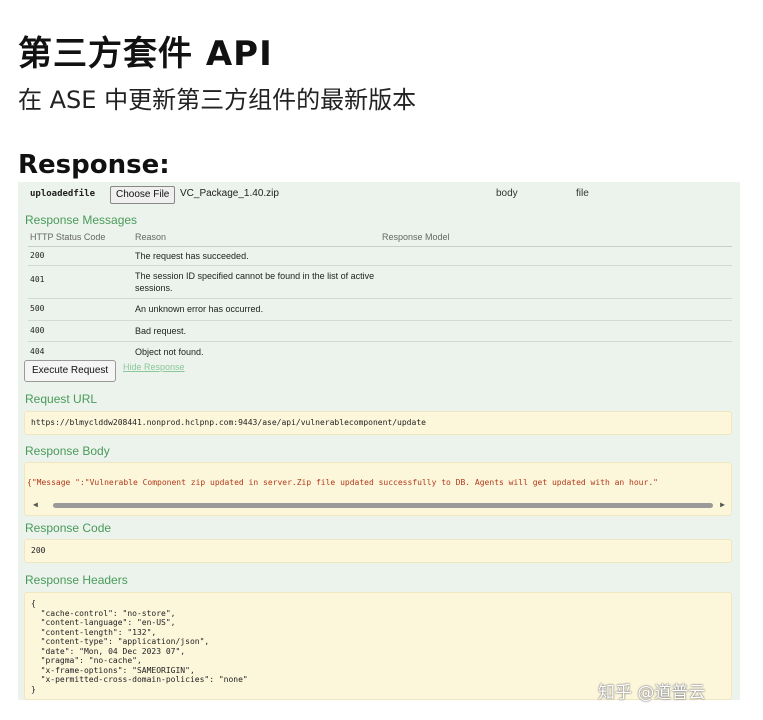 This screenshot has height=720, width=763. I want to click on status-reason: An unknown error has occurred., so click(199, 309).